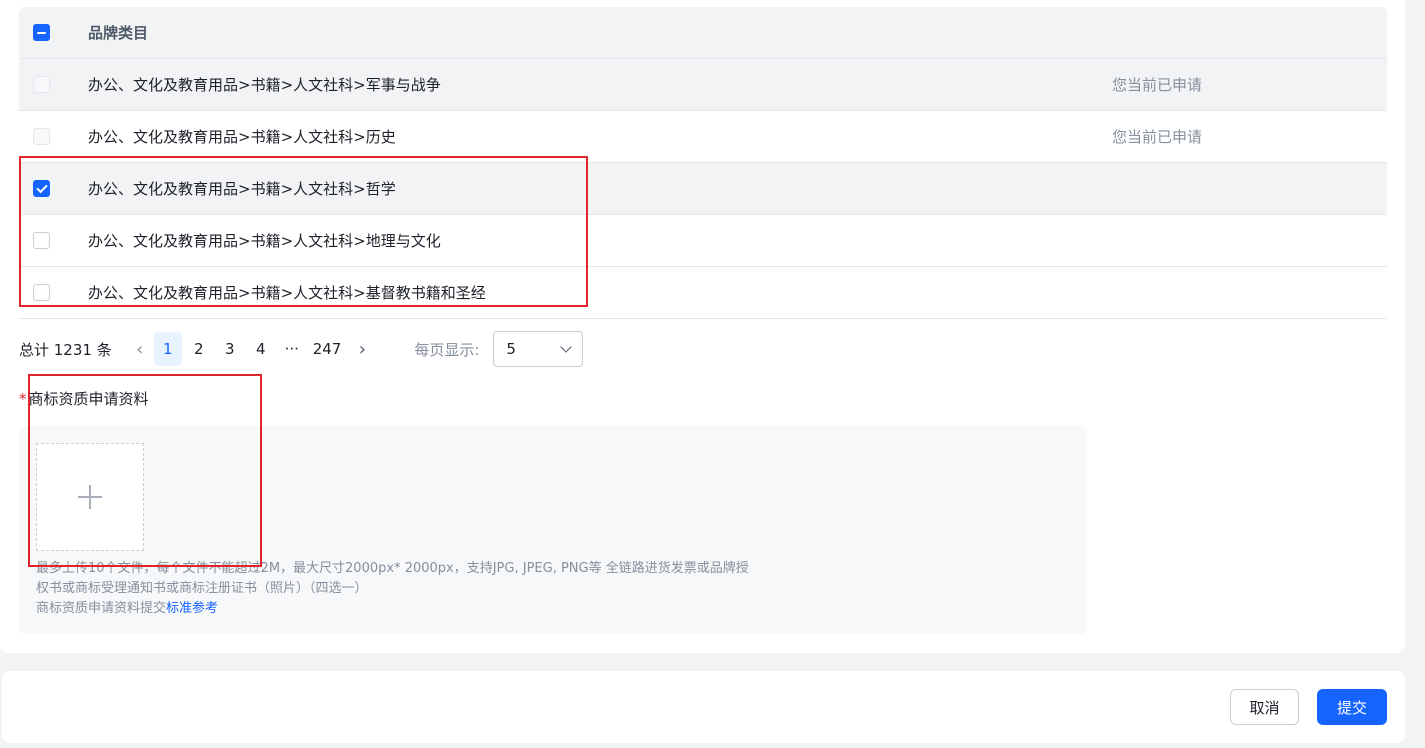 The height and width of the screenshot is (748, 1425). I want to click on page-4: 4, so click(261, 349).